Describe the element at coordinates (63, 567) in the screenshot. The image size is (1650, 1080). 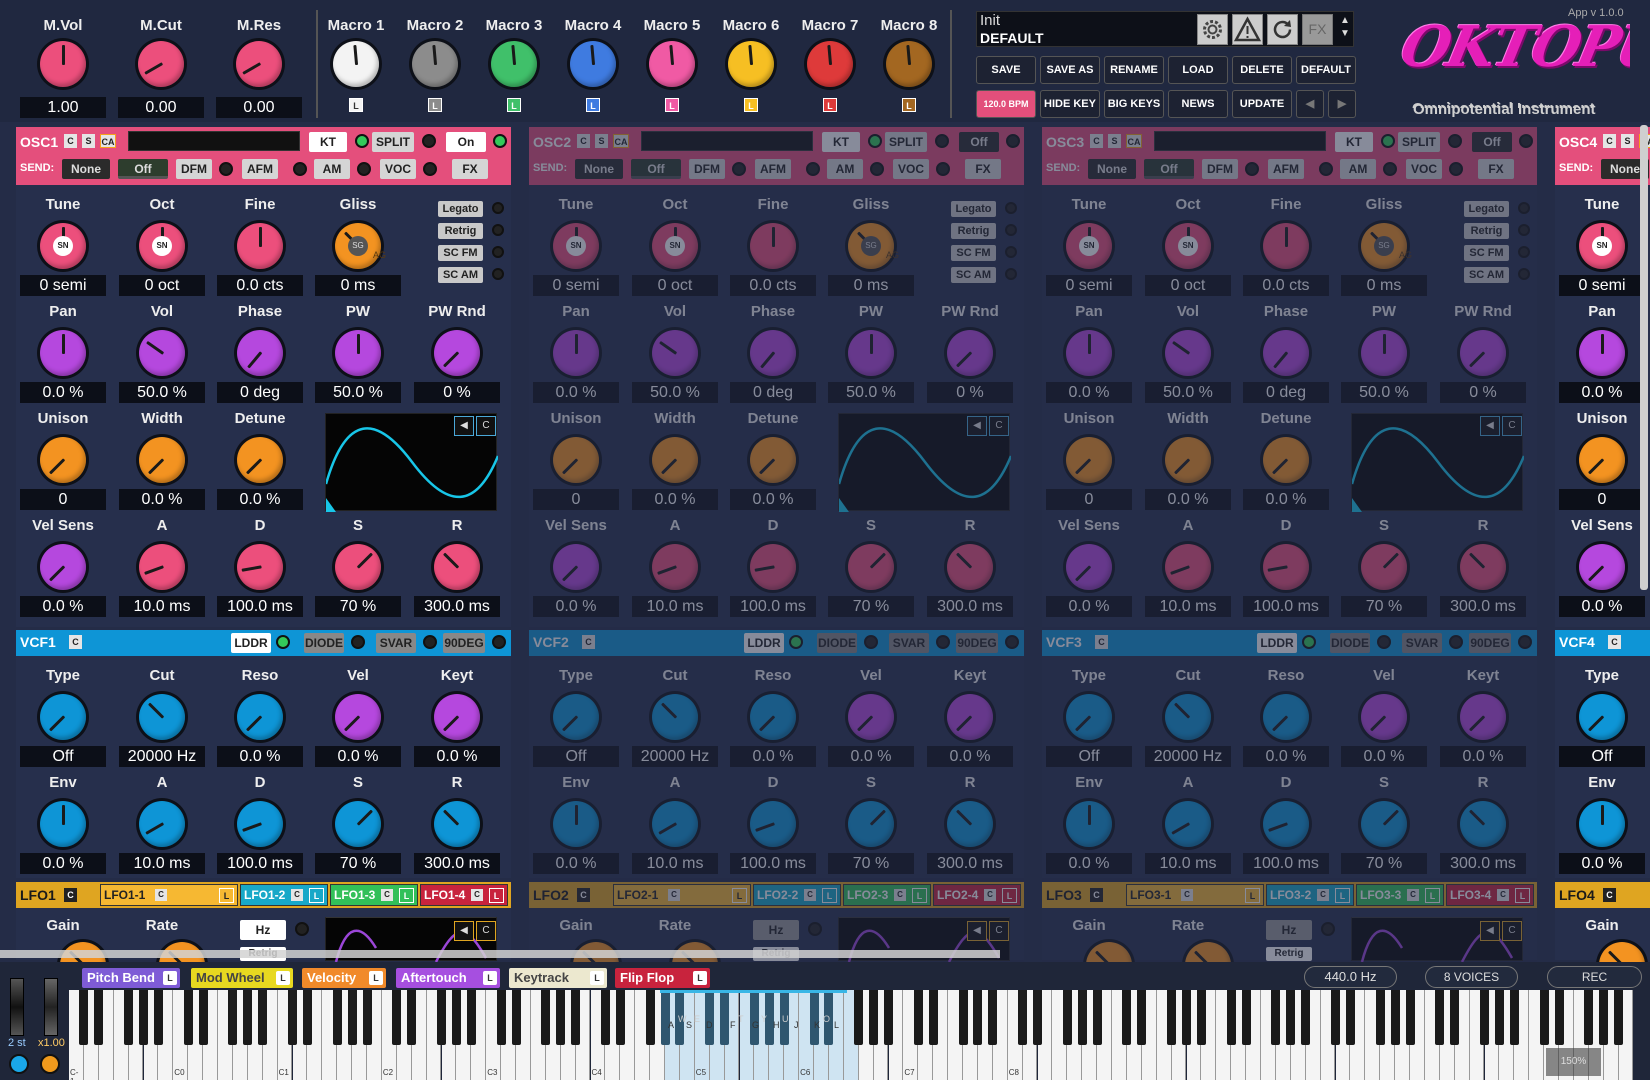
I see `osc-vel-sens-knob` at that location.